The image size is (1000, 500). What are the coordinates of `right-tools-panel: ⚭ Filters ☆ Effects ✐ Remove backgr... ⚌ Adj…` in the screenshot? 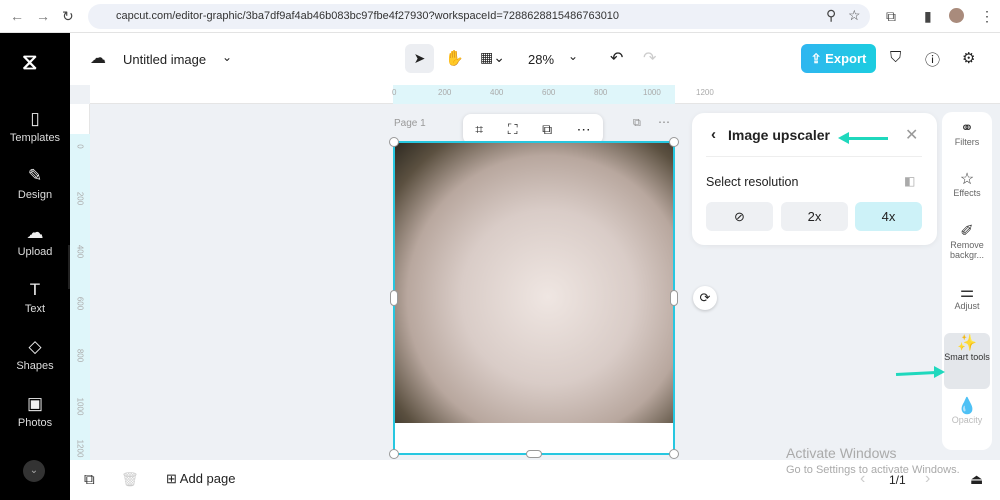 It's located at (967, 281).